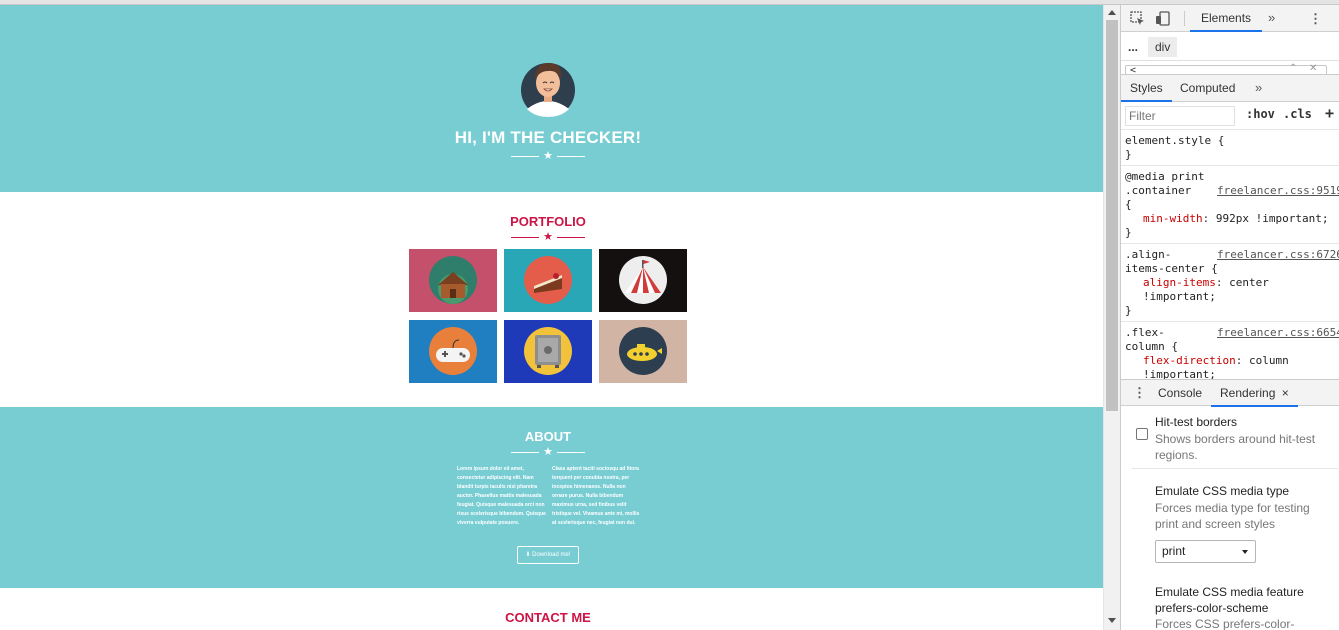 Image resolution: width=1339 pixels, height=630 pixels. I want to click on rule-declaration: align-items: center !important;, so click(1232, 290).